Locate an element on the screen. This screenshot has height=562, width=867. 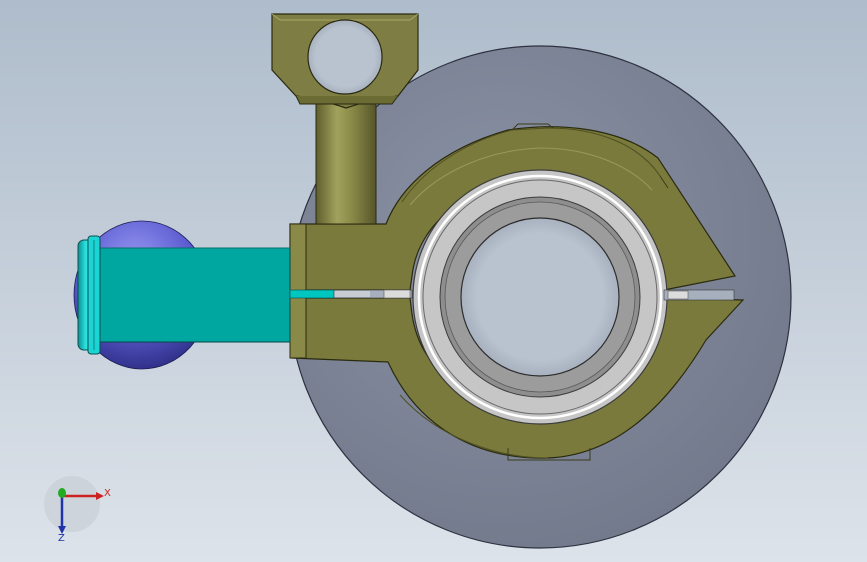
wingnut-stem is located at coordinates (346, 163).